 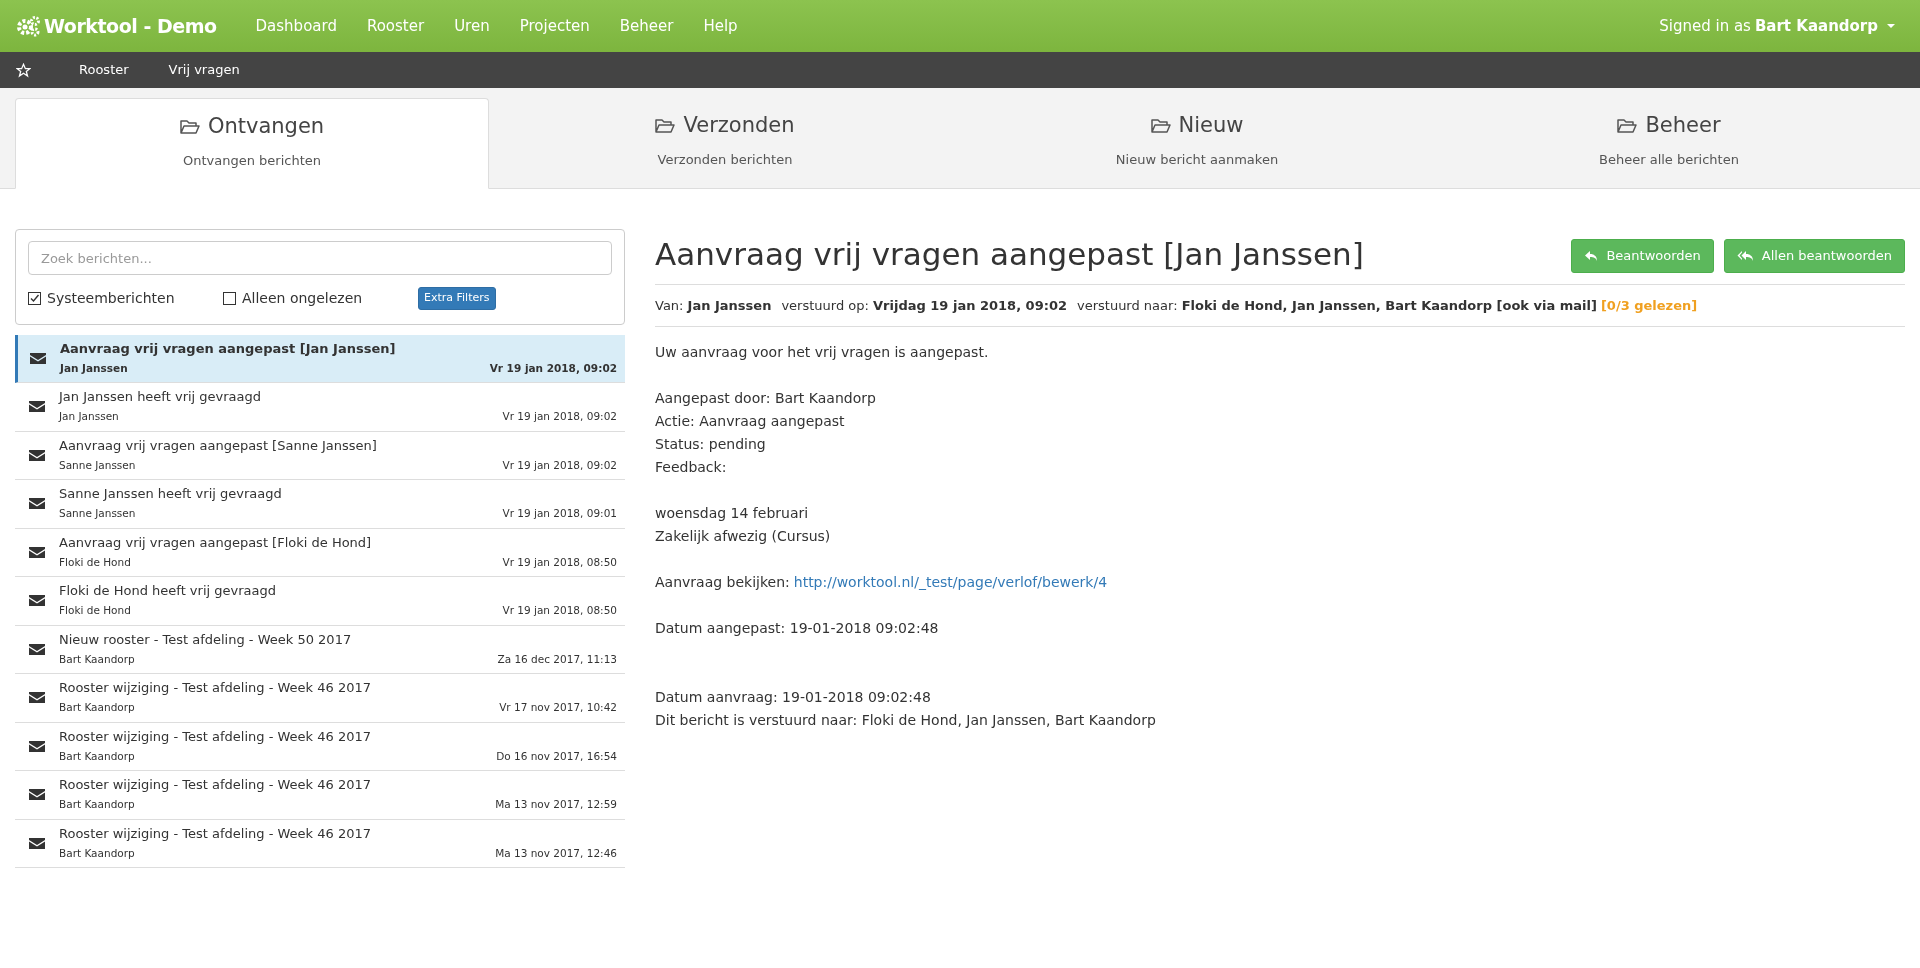 What do you see at coordinates (23, 70) in the screenshot?
I see `star-icon` at bounding box center [23, 70].